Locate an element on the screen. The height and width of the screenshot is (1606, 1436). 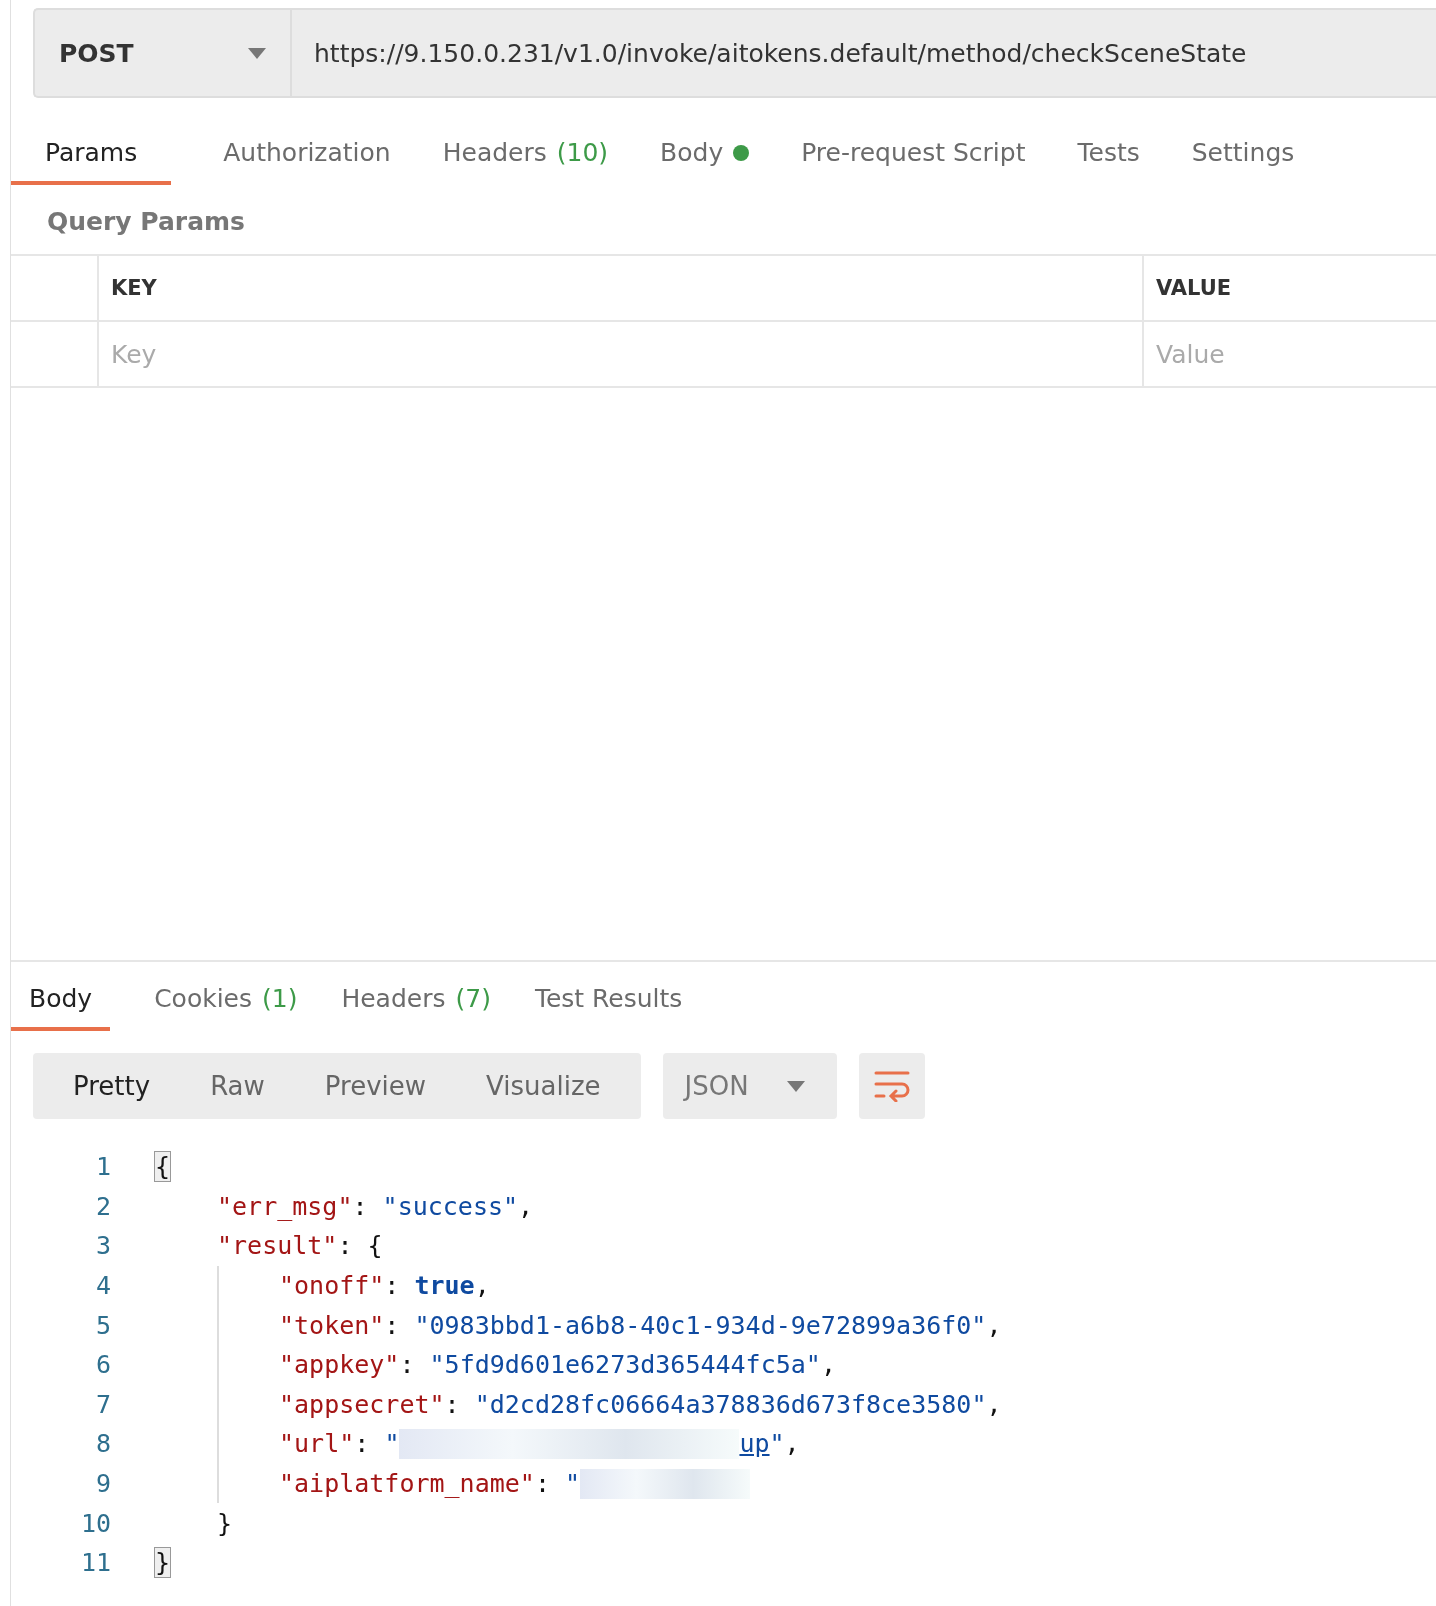
caret-icon is located at coordinates (795, 1086).